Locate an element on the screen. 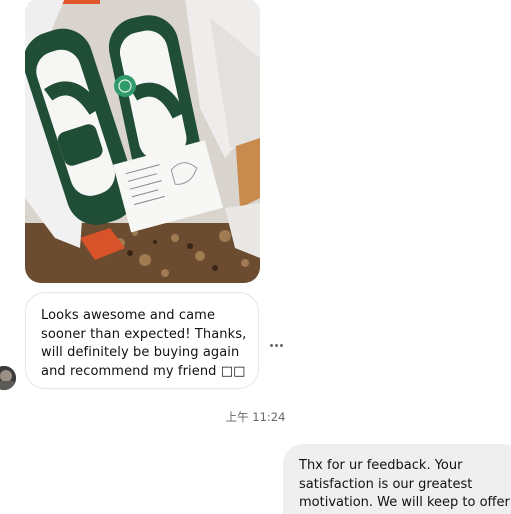  message-line: sooner than expected! Thanks, is located at coordinates (144, 334).